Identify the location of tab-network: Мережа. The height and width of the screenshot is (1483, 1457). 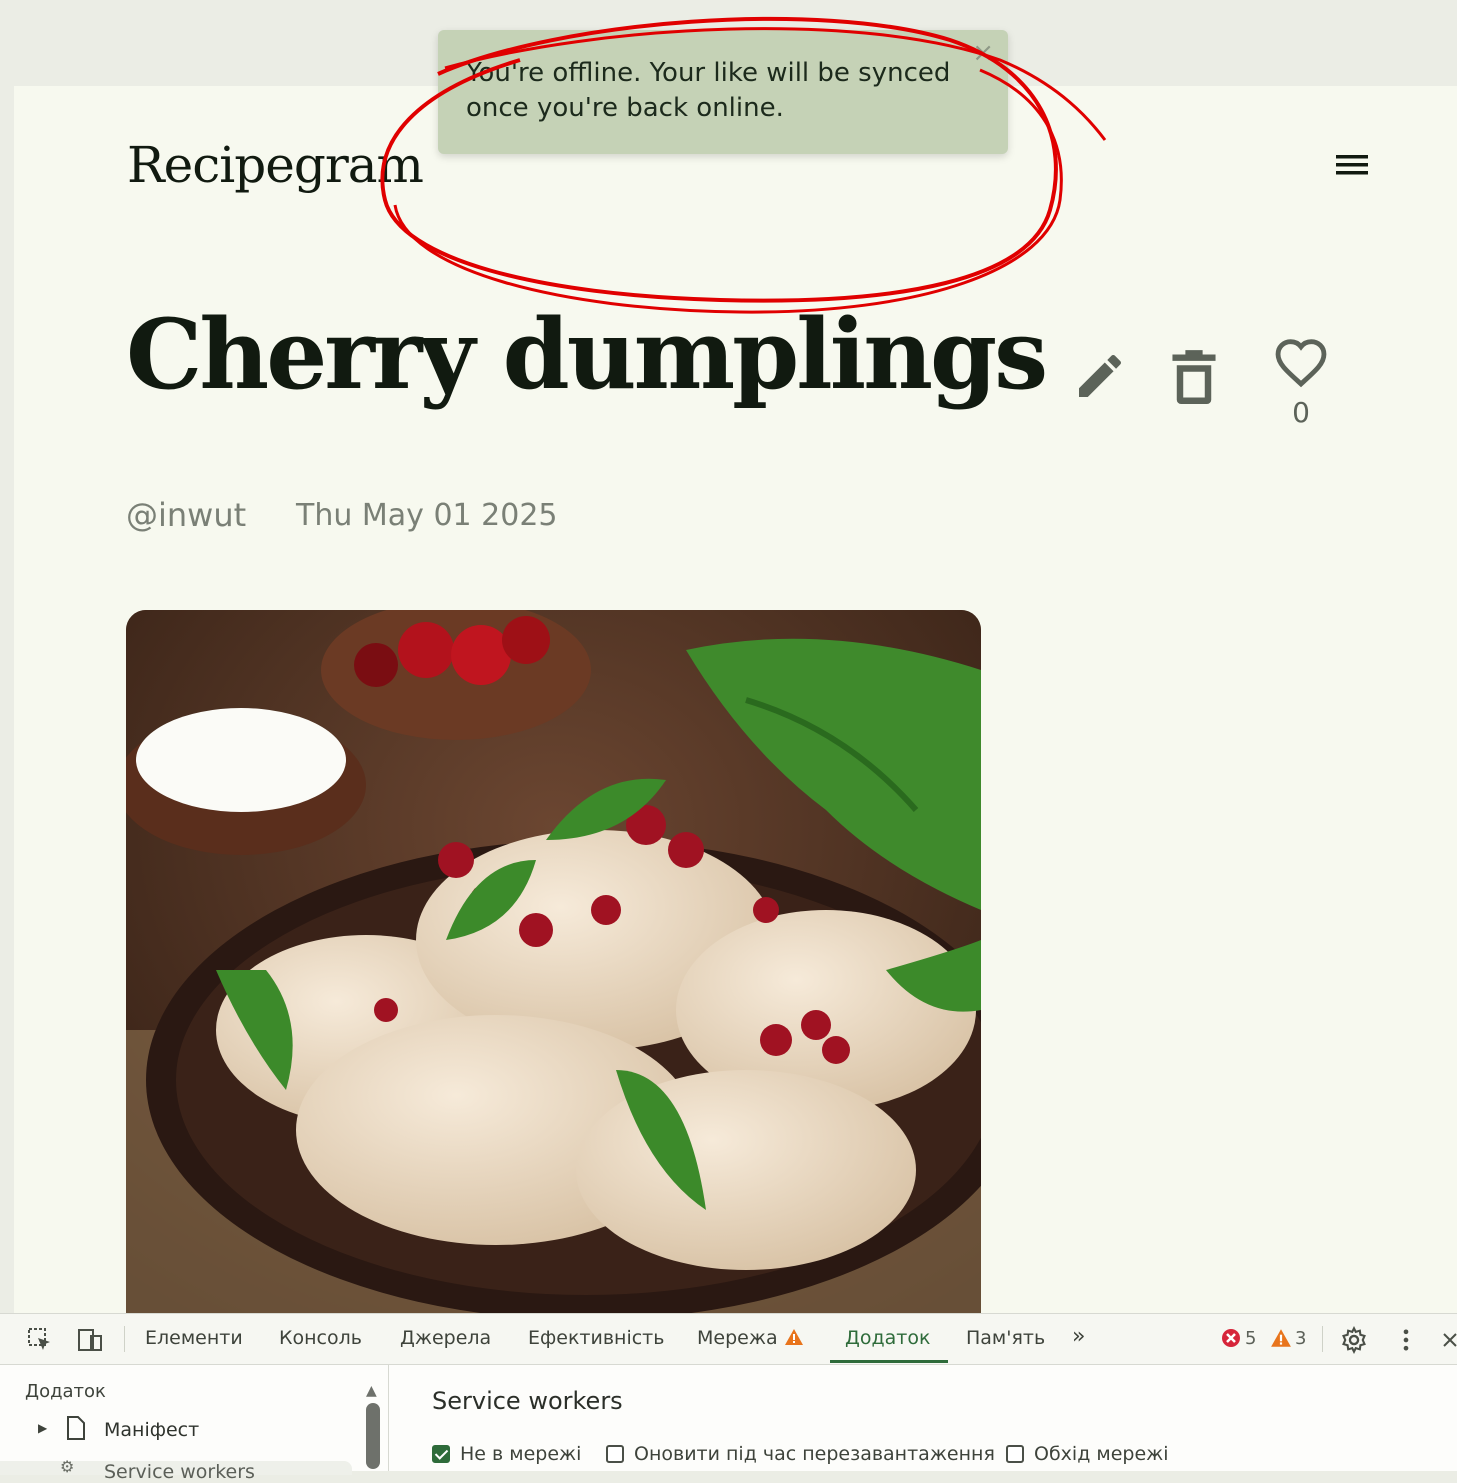
(750, 1338).